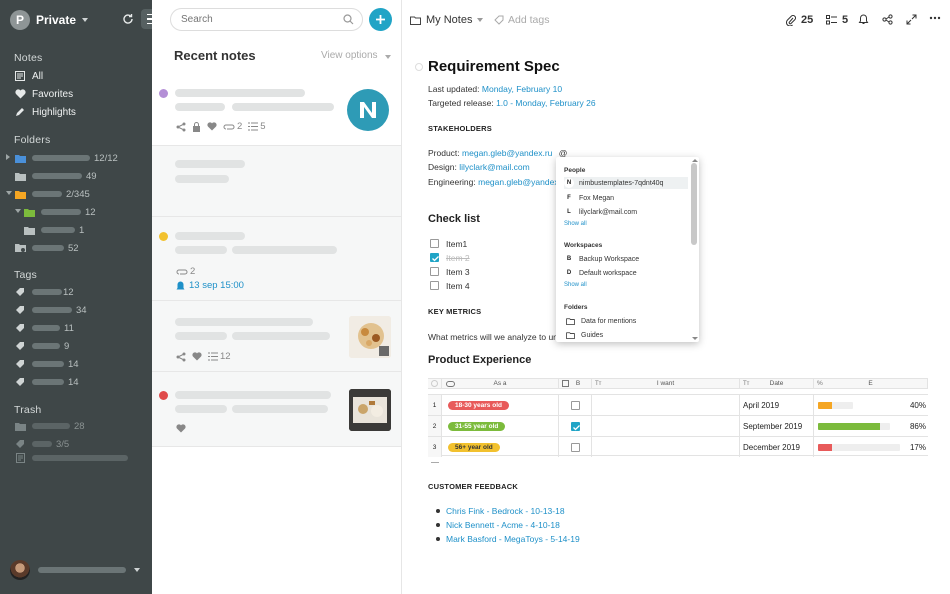  Describe the element at coordinates (626, 259) in the screenshot. I see `mention-workspace: B Backup Workspace` at that location.